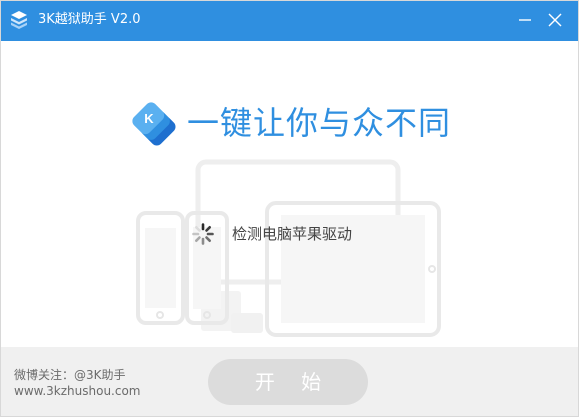 The width and height of the screenshot is (579, 417). I want to click on loading-spinner-icon, so click(203, 234).